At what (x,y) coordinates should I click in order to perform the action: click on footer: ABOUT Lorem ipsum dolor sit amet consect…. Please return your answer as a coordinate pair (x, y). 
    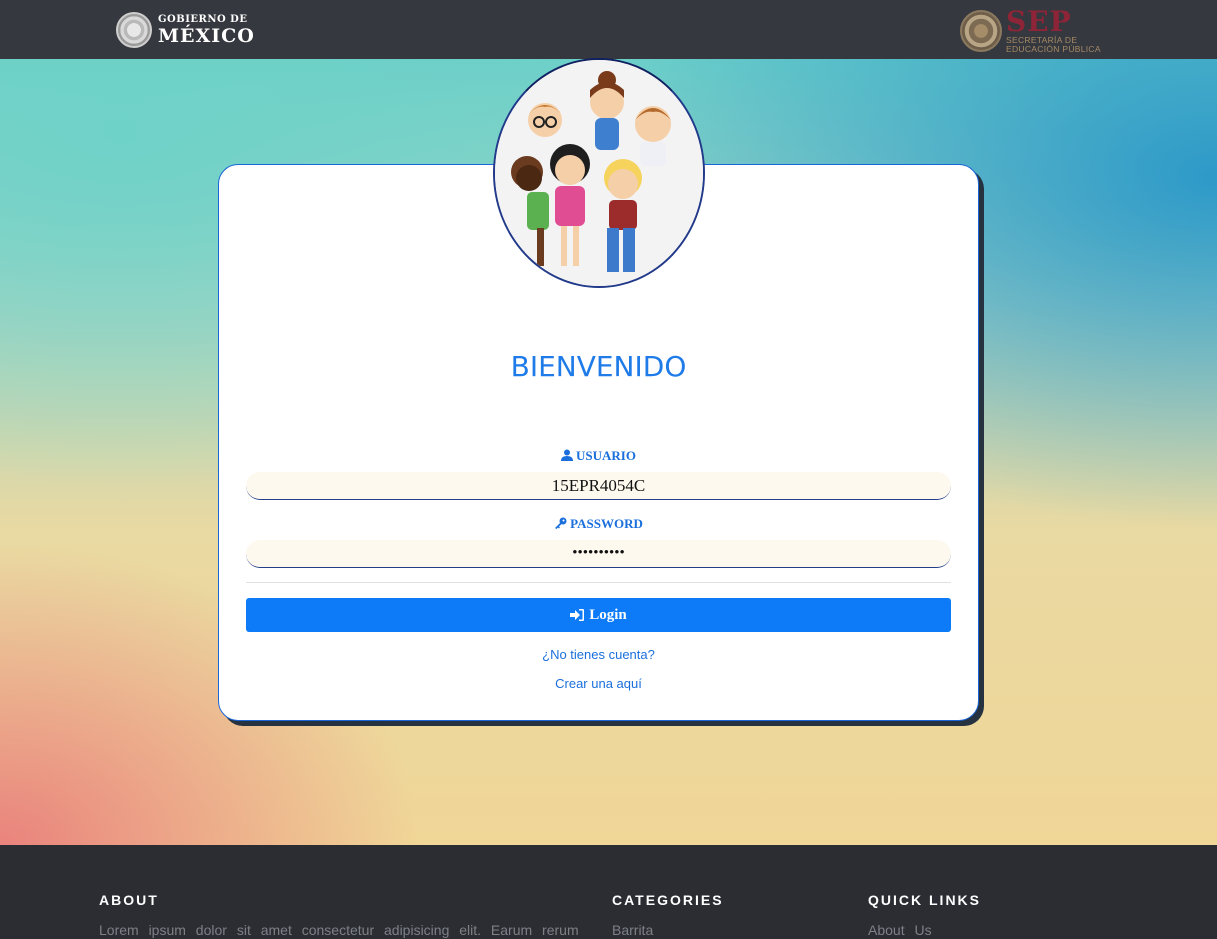
    Looking at the image, I should click on (608, 892).